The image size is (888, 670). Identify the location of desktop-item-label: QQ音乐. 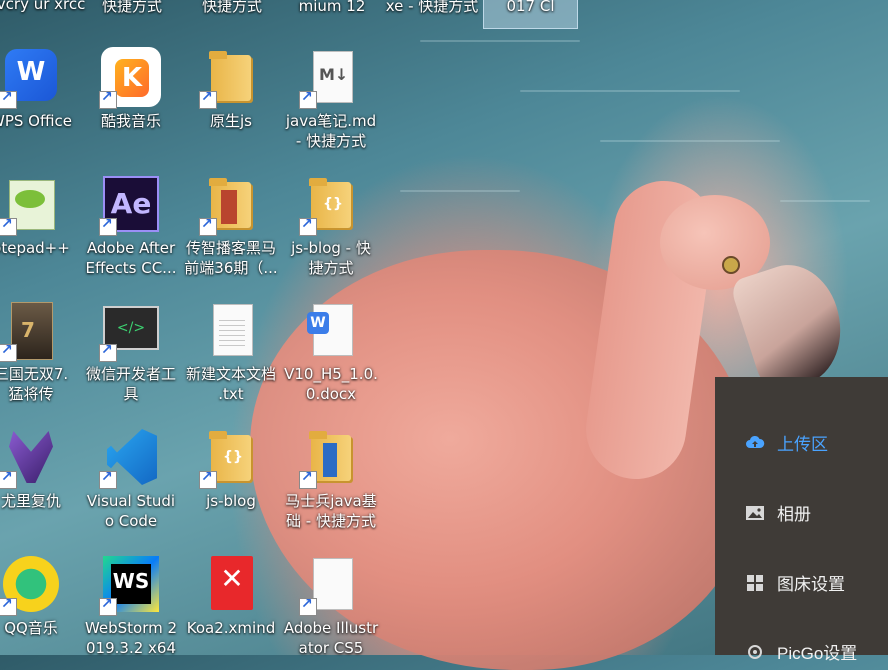
(31, 628).